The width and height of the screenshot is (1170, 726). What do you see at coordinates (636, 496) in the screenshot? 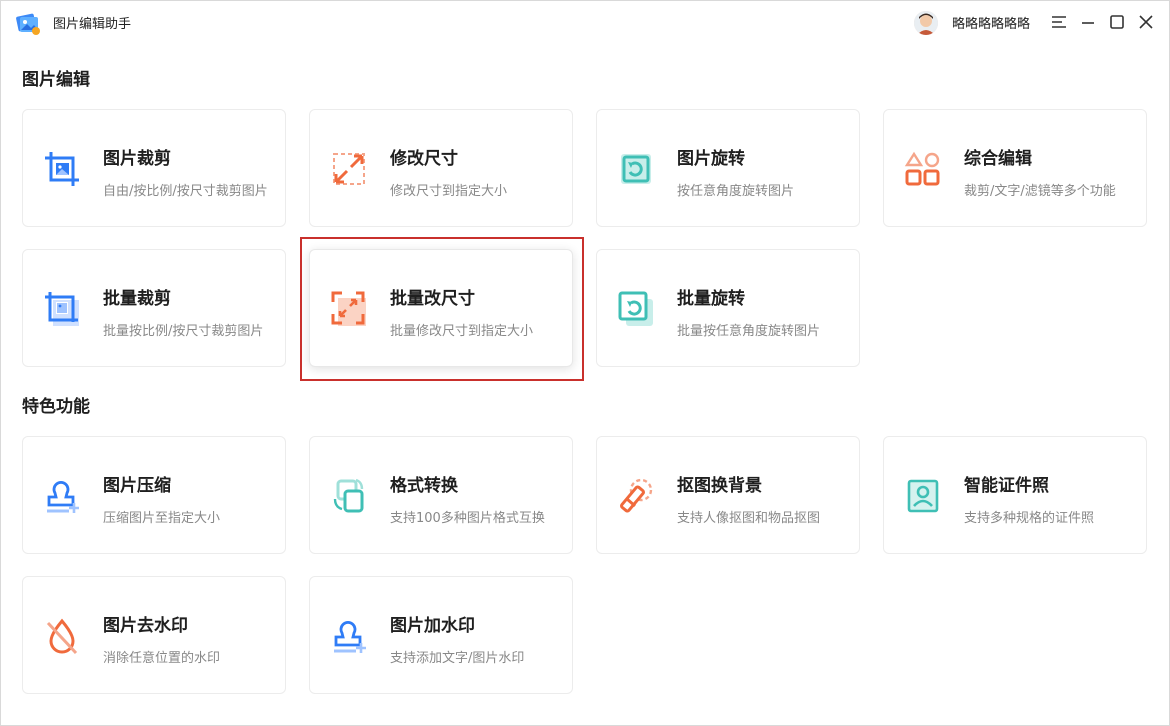
I see `eraser-icon` at bounding box center [636, 496].